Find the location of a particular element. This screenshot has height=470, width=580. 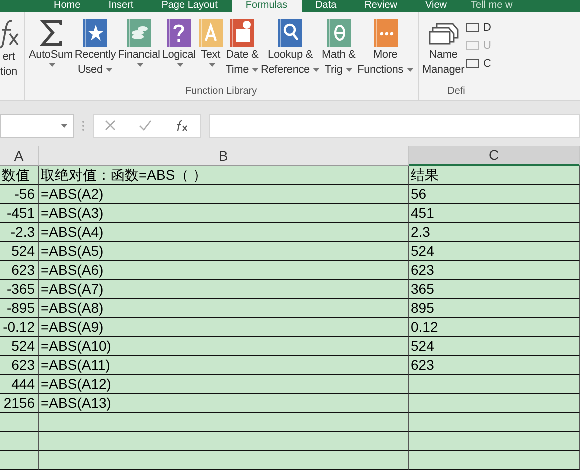

ribbon-button: More Functions is located at coordinates (385, 51).